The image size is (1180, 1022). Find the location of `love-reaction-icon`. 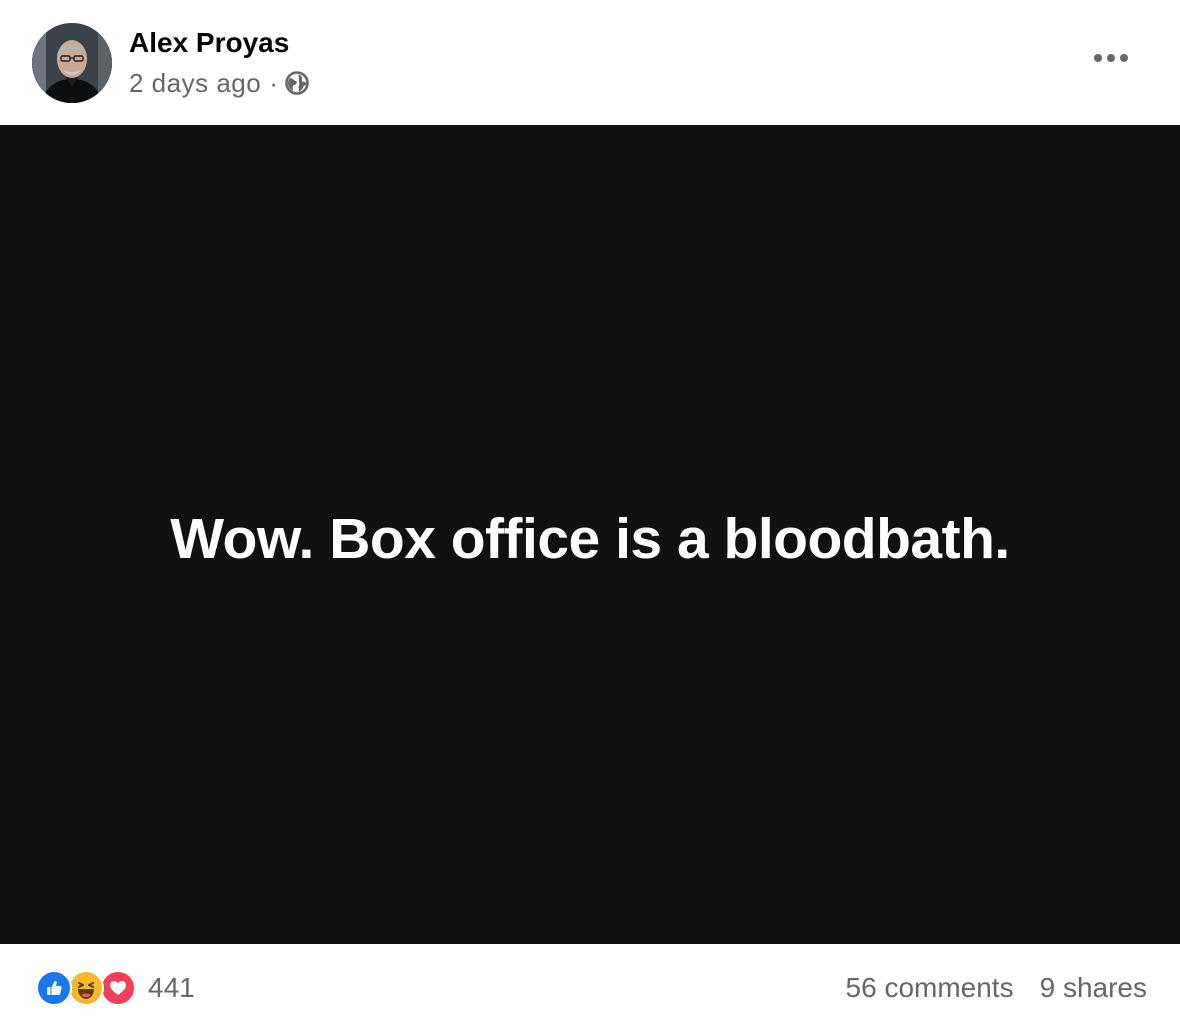

love-reaction-icon is located at coordinates (118, 988).